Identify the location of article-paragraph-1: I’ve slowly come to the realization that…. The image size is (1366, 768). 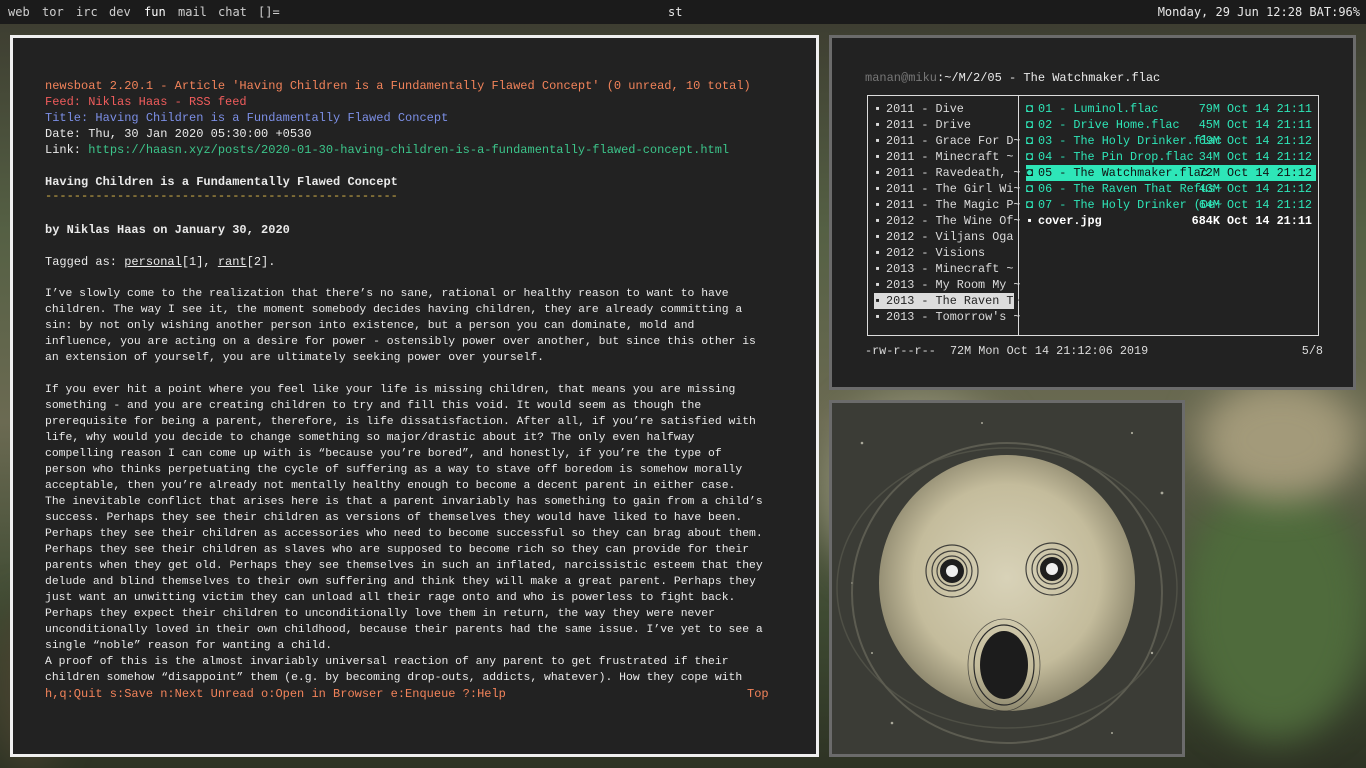
(400, 326).